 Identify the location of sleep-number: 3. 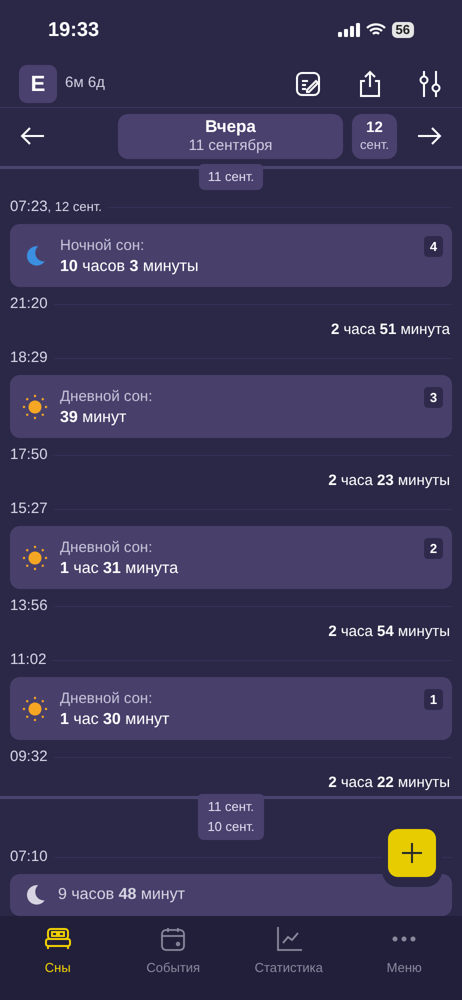
(433, 397).